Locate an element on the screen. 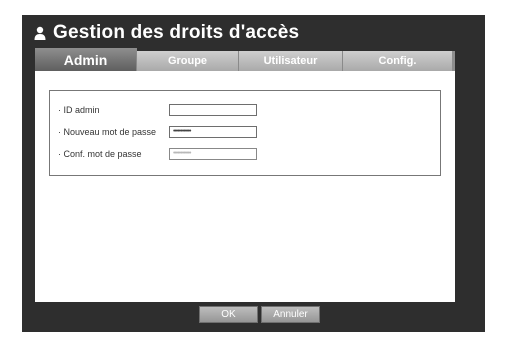 The height and width of the screenshot is (342, 506). tab-bar-end is located at coordinates (453, 61).